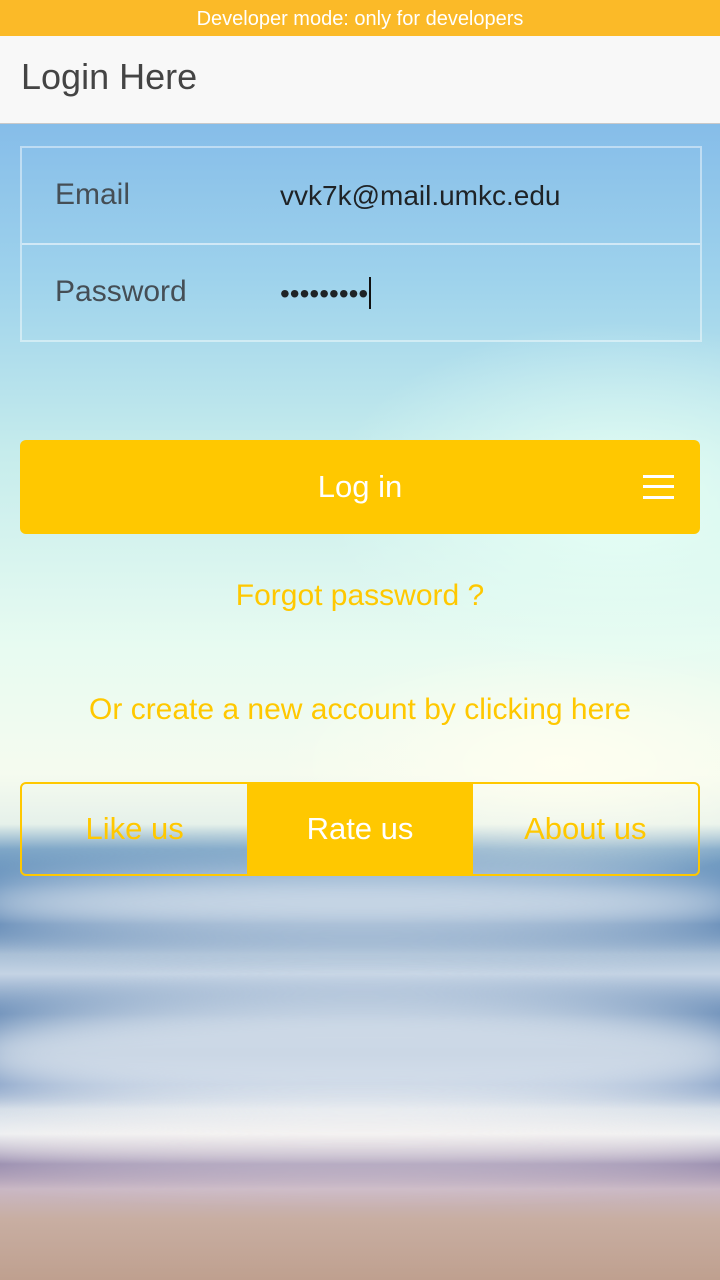 The height and width of the screenshot is (1280, 720). Describe the element at coordinates (134, 829) in the screenshot. I see `like-us-tab: Like us` at that location.